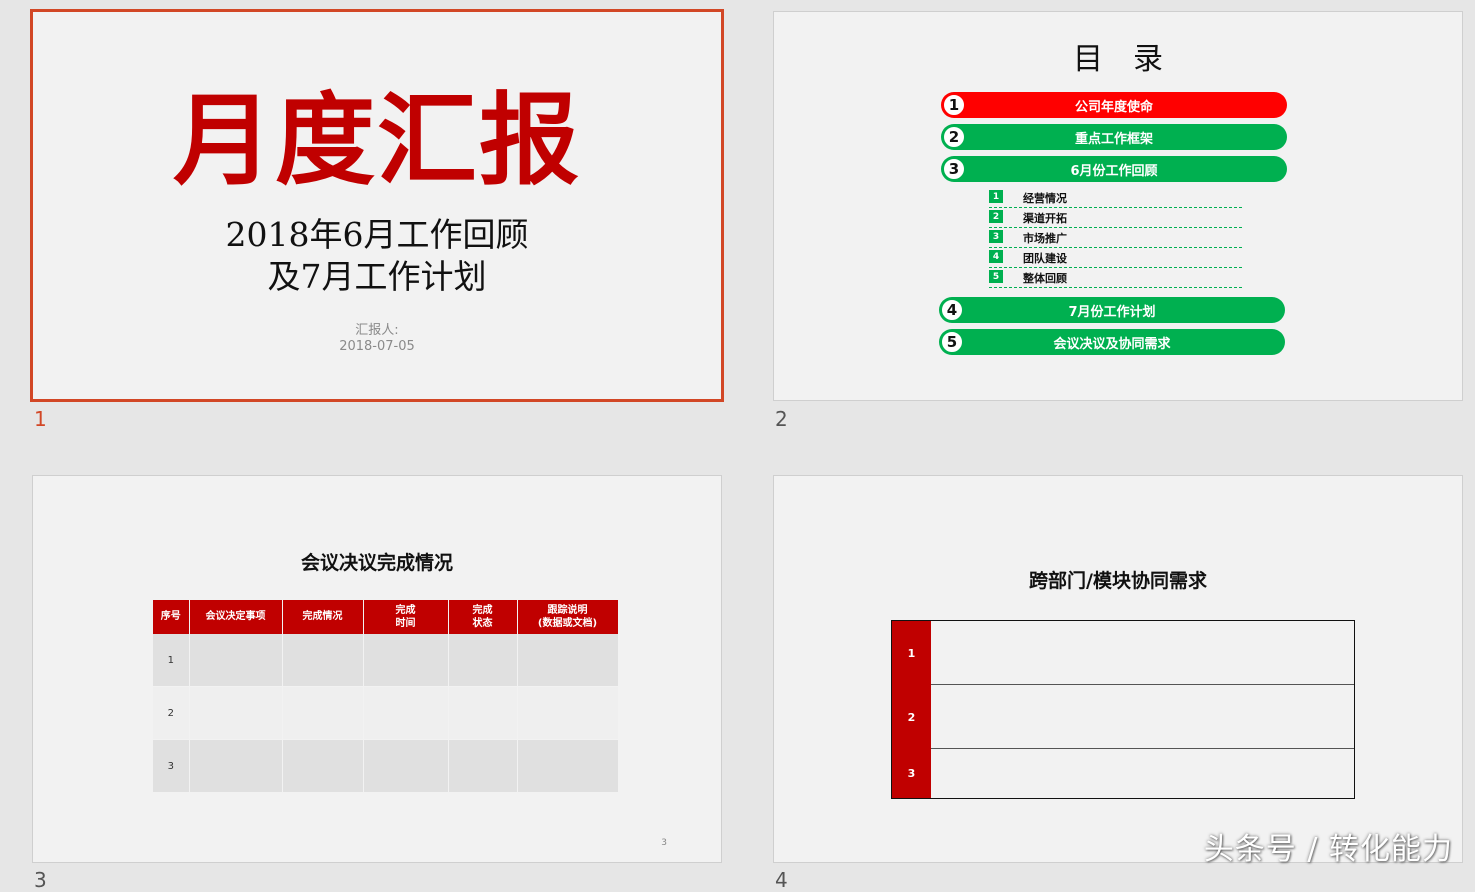 The width and height of the screenshot is (1475, 892). What do you see at coordinates (954, 169) in the screenshot?
I see `toc-item-number: 3` at bounding box center [954, 169].